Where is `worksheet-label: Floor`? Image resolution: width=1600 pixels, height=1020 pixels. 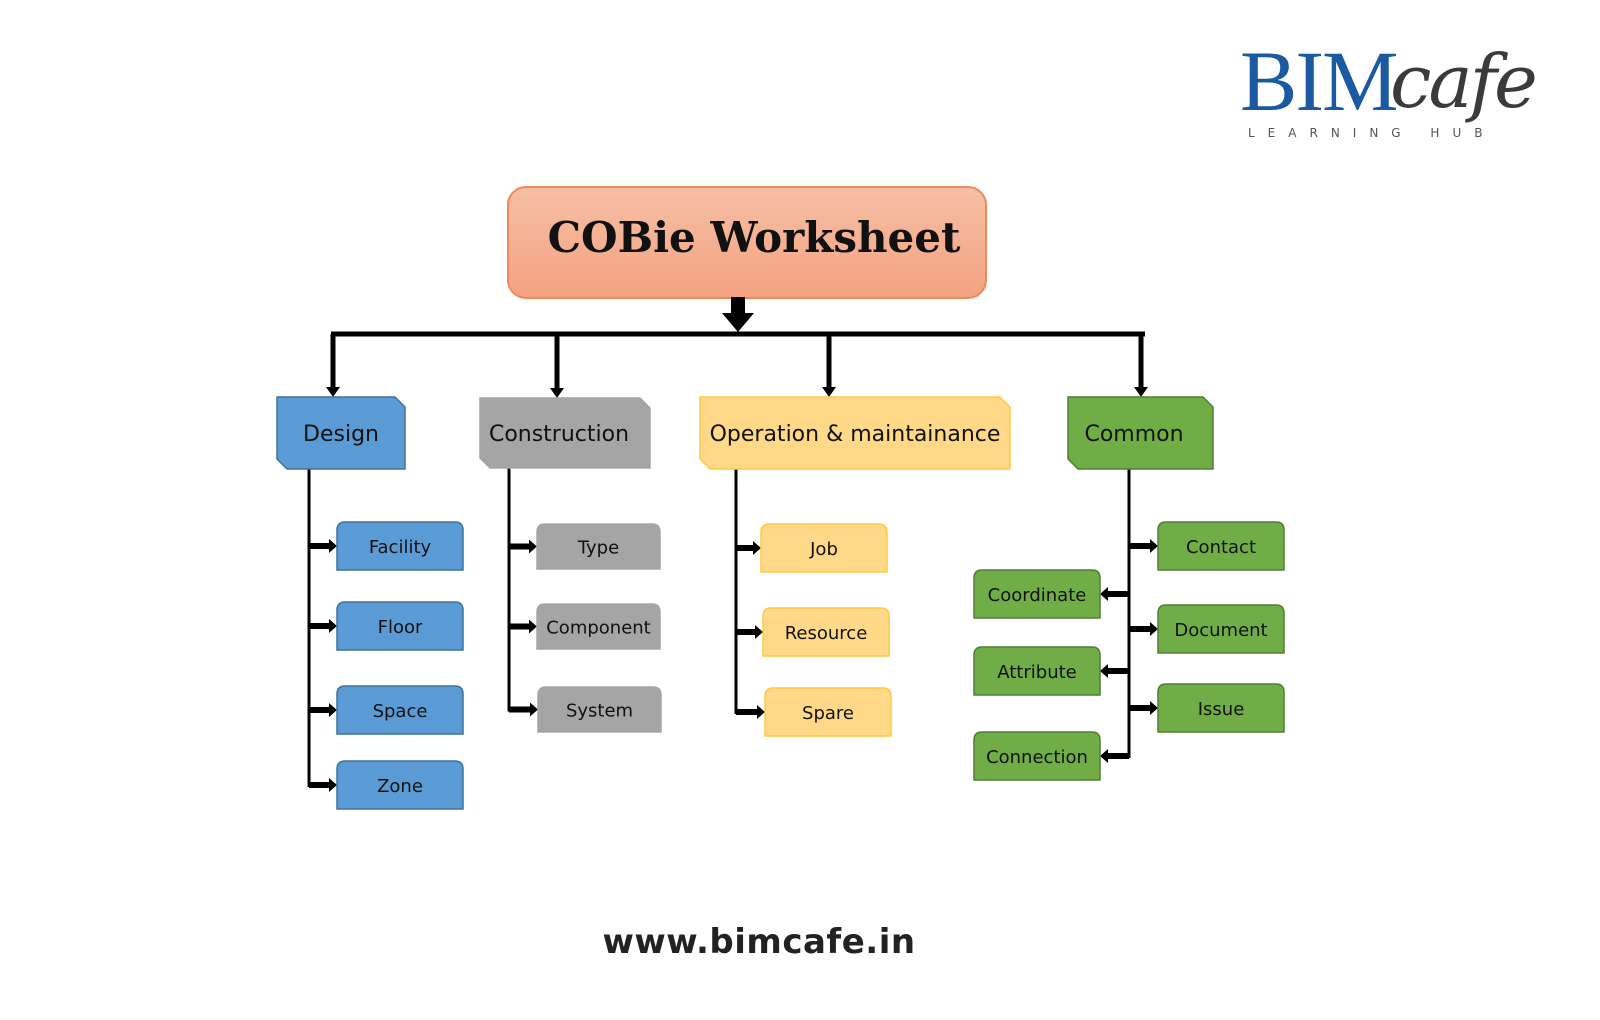
worksheet-label: Floor is located at coordinates (400, 627).